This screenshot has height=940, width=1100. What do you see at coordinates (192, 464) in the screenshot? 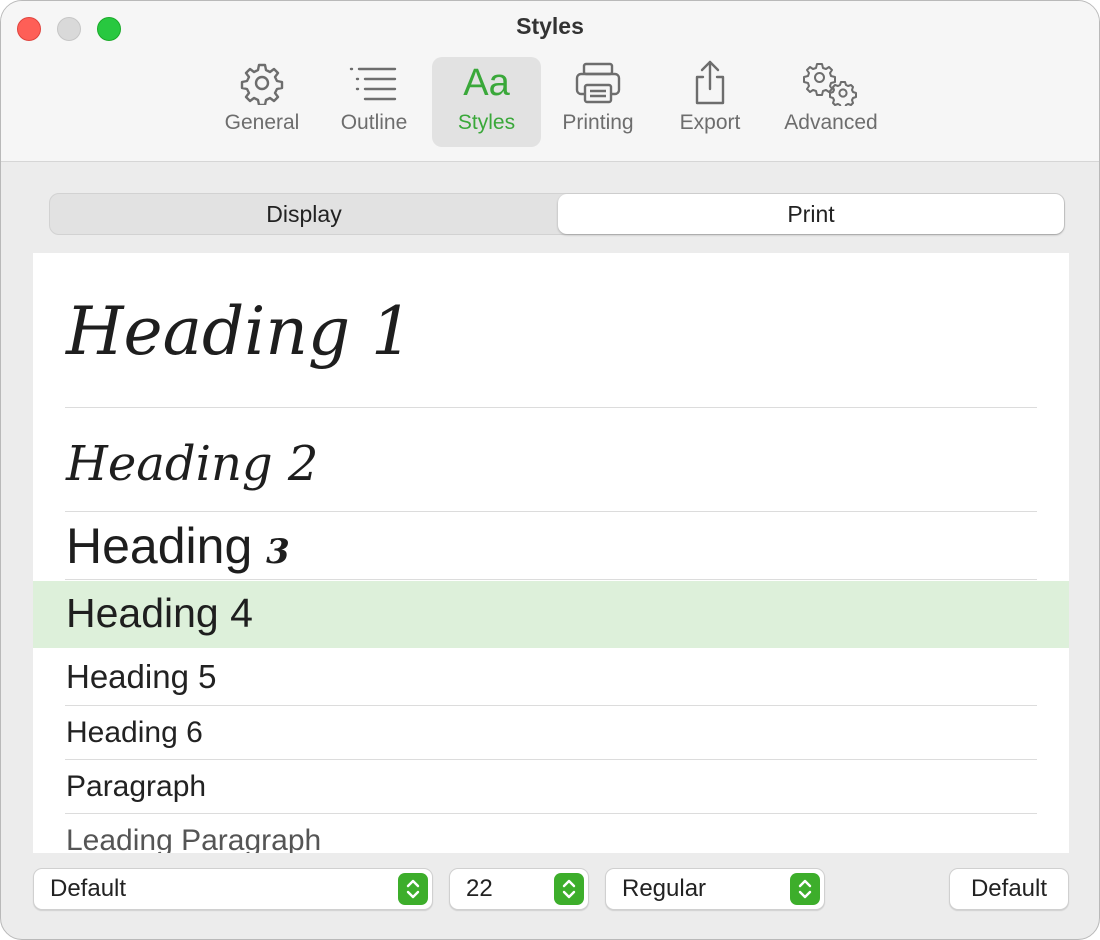
I see `style-row-label: Heading 2` at bounding box center [192, 464].